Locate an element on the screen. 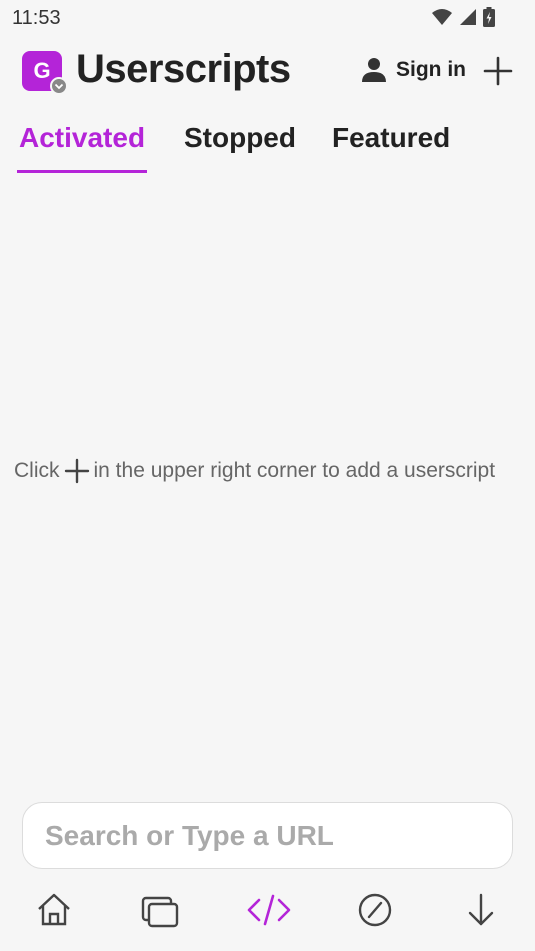 The width and height of the screenshot is (535, 951). tabs-icon is located at coordinates (160, 912).